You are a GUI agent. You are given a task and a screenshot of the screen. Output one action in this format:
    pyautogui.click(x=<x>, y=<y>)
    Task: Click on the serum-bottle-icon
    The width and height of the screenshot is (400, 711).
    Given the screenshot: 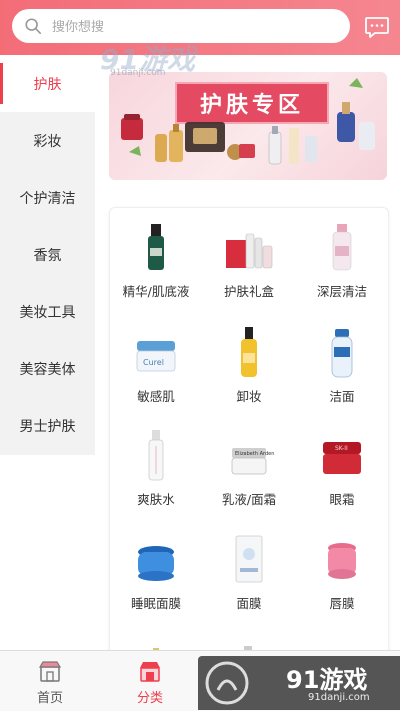 What is the action you would take?
    pyautogui.click(x=156, y=247)
    